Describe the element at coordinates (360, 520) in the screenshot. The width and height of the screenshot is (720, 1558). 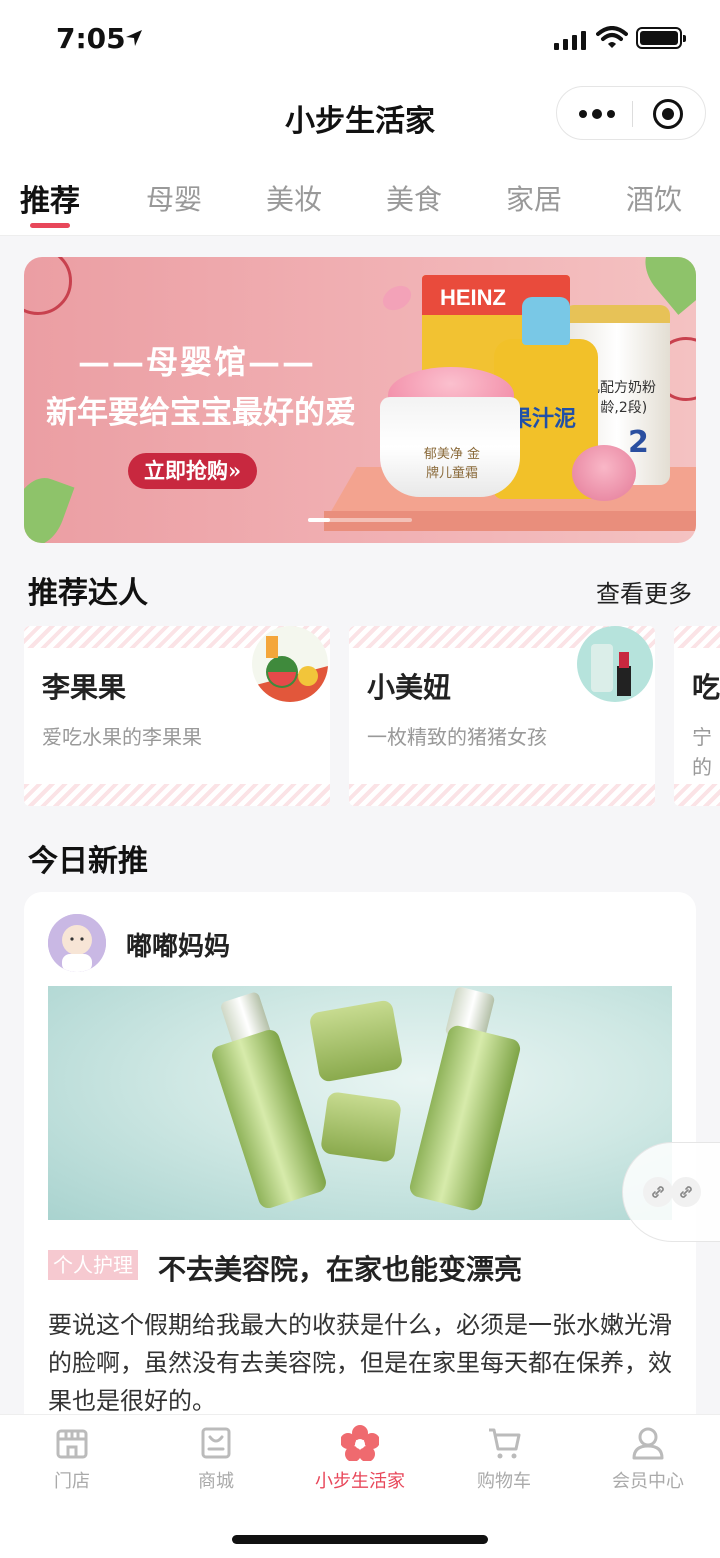
I see `carousel-indicator` at that location.